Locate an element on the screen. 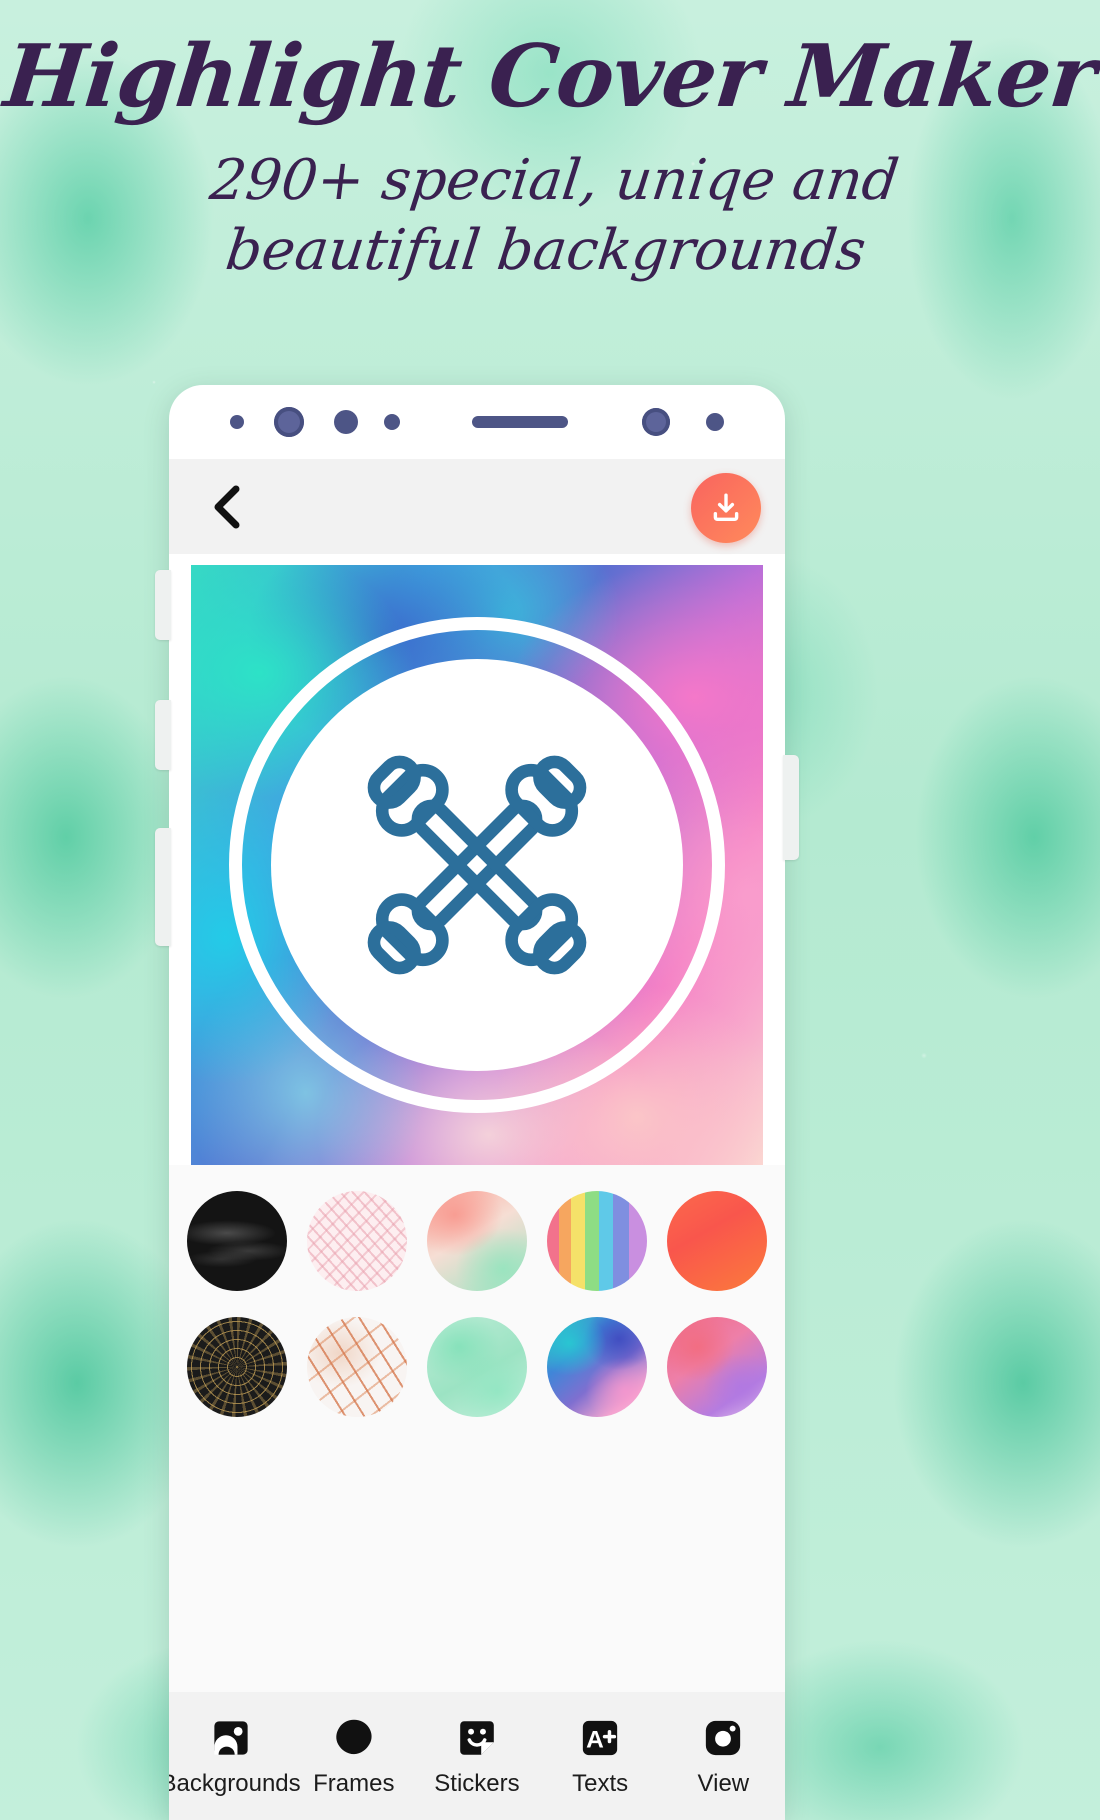  background-thumb-rainbow-stripes is located at coordinates (597, 1241).